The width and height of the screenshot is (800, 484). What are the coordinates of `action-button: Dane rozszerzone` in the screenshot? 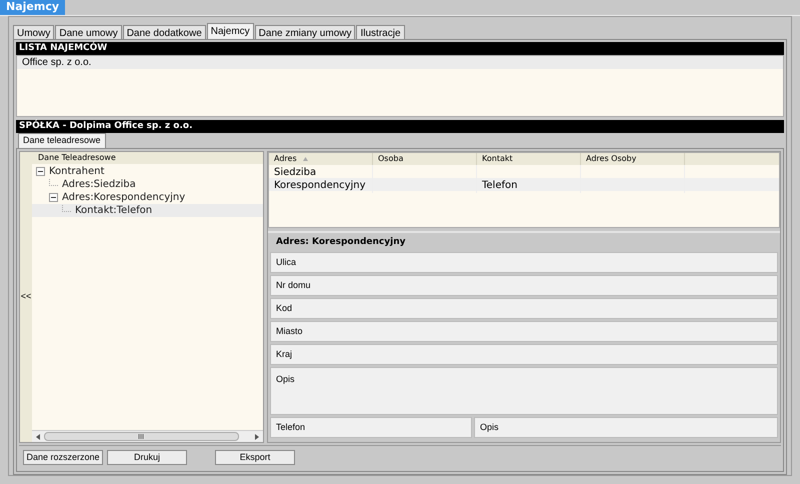 It's located at (63, 457).